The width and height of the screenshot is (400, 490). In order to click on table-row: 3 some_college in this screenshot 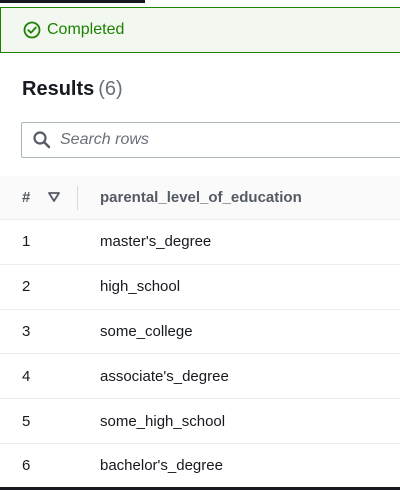, I will do `click(200, 332)`.